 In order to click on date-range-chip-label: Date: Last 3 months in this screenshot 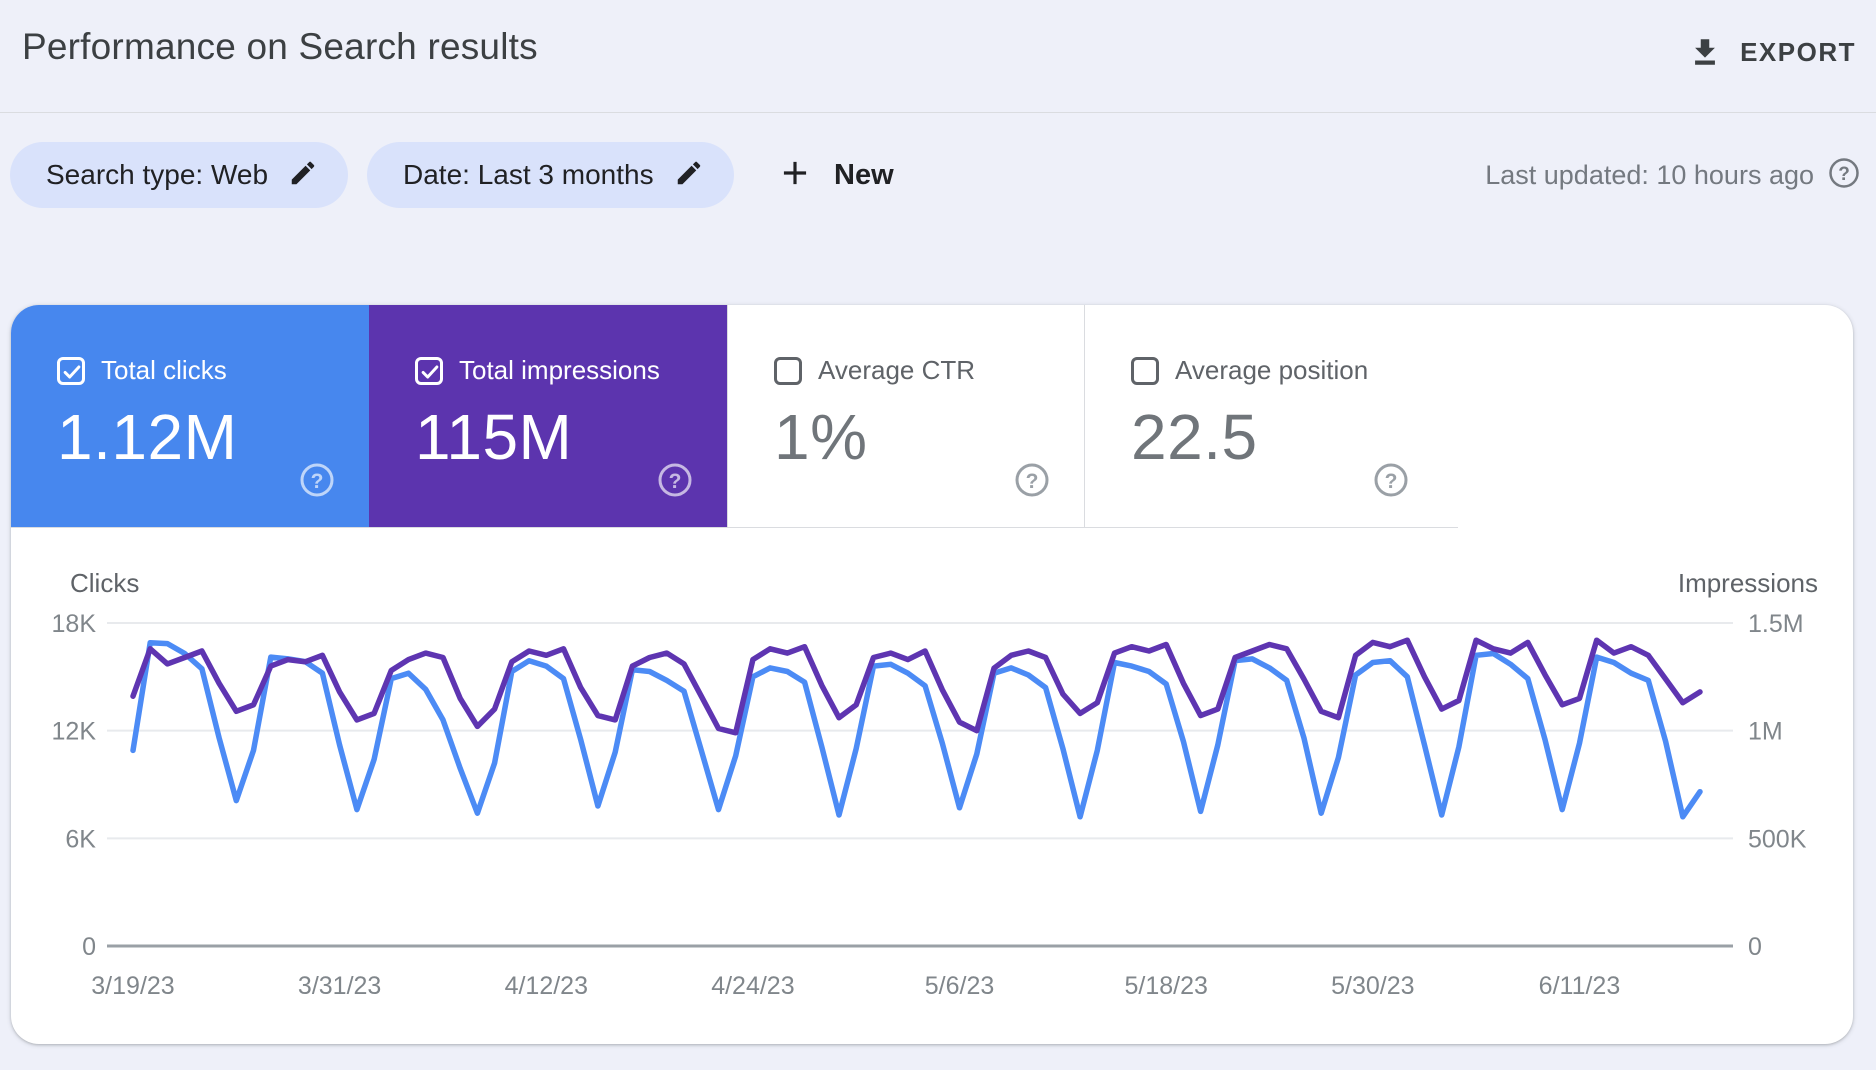, I will do `click(528, 174)`.